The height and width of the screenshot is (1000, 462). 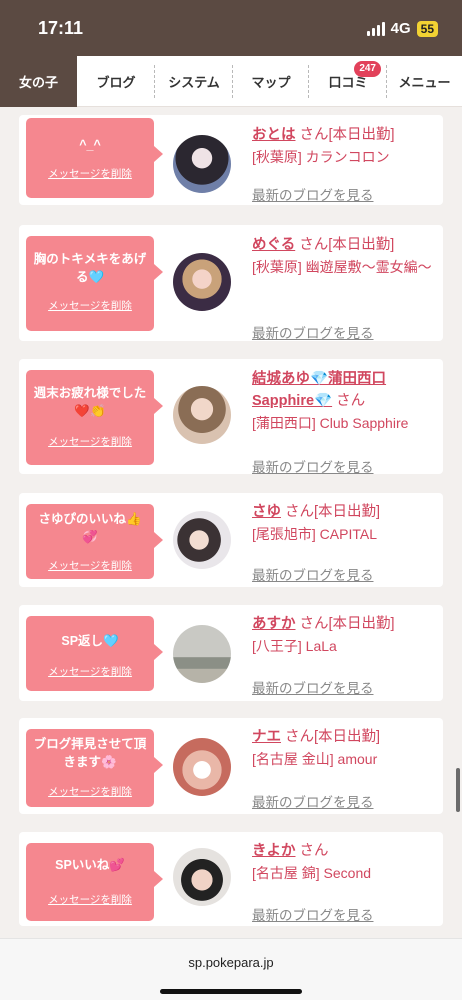 I want to click on message-text: SP返し🩵, so click(x=90, y=641).